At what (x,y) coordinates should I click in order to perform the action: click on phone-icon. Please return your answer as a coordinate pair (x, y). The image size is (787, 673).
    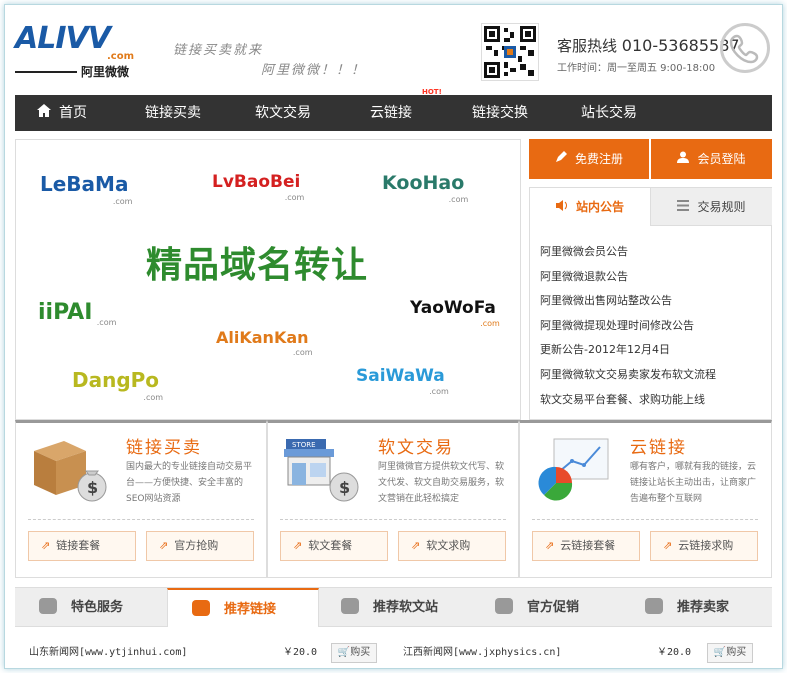
    Looking at the image, I should click on (745, 48).